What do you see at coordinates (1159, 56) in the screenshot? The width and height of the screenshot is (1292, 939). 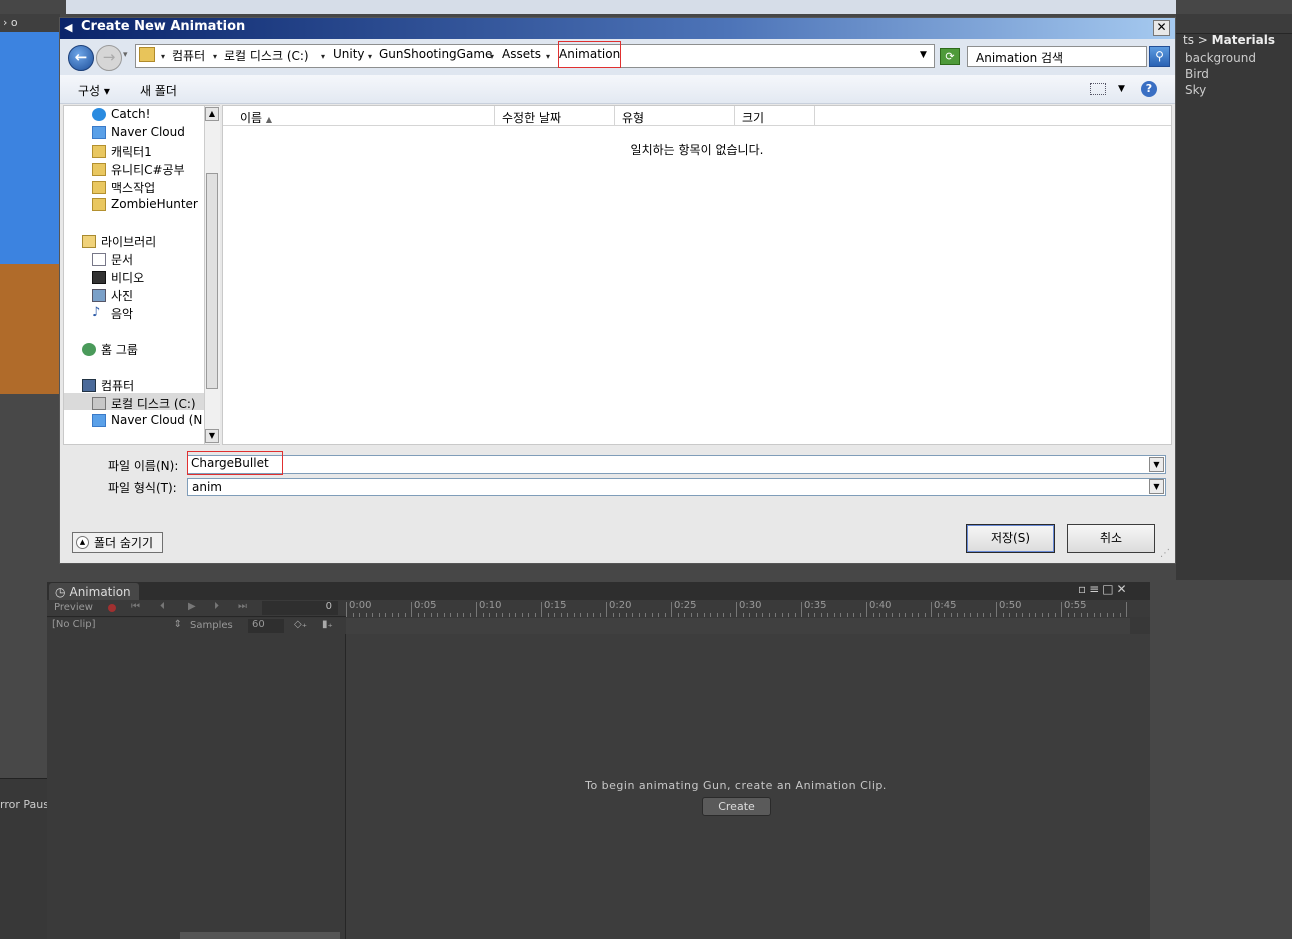 I see `search-icon: ⚲` at bounding box center [1159, 56].